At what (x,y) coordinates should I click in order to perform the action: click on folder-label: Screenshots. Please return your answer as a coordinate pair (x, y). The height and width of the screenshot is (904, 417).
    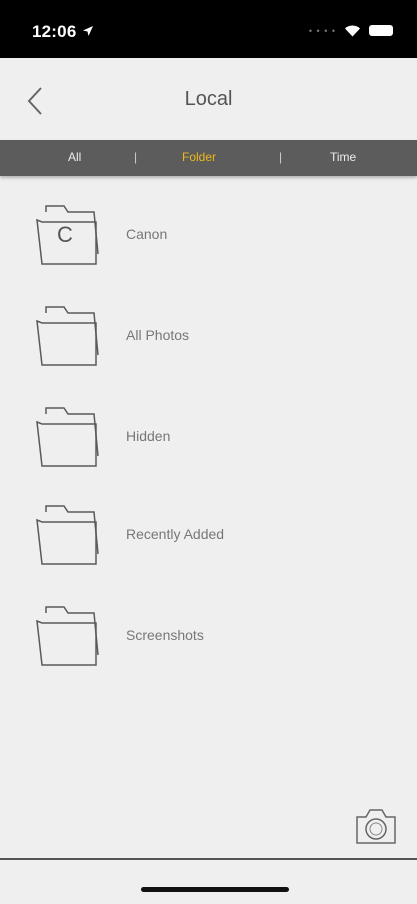
    Looking at the image, I should click on (165, 635).